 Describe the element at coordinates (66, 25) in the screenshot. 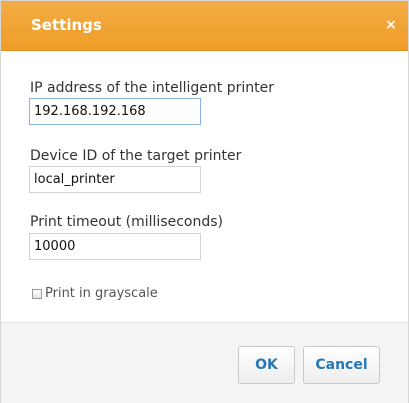

I see `dialog-title: Settings` at that location.